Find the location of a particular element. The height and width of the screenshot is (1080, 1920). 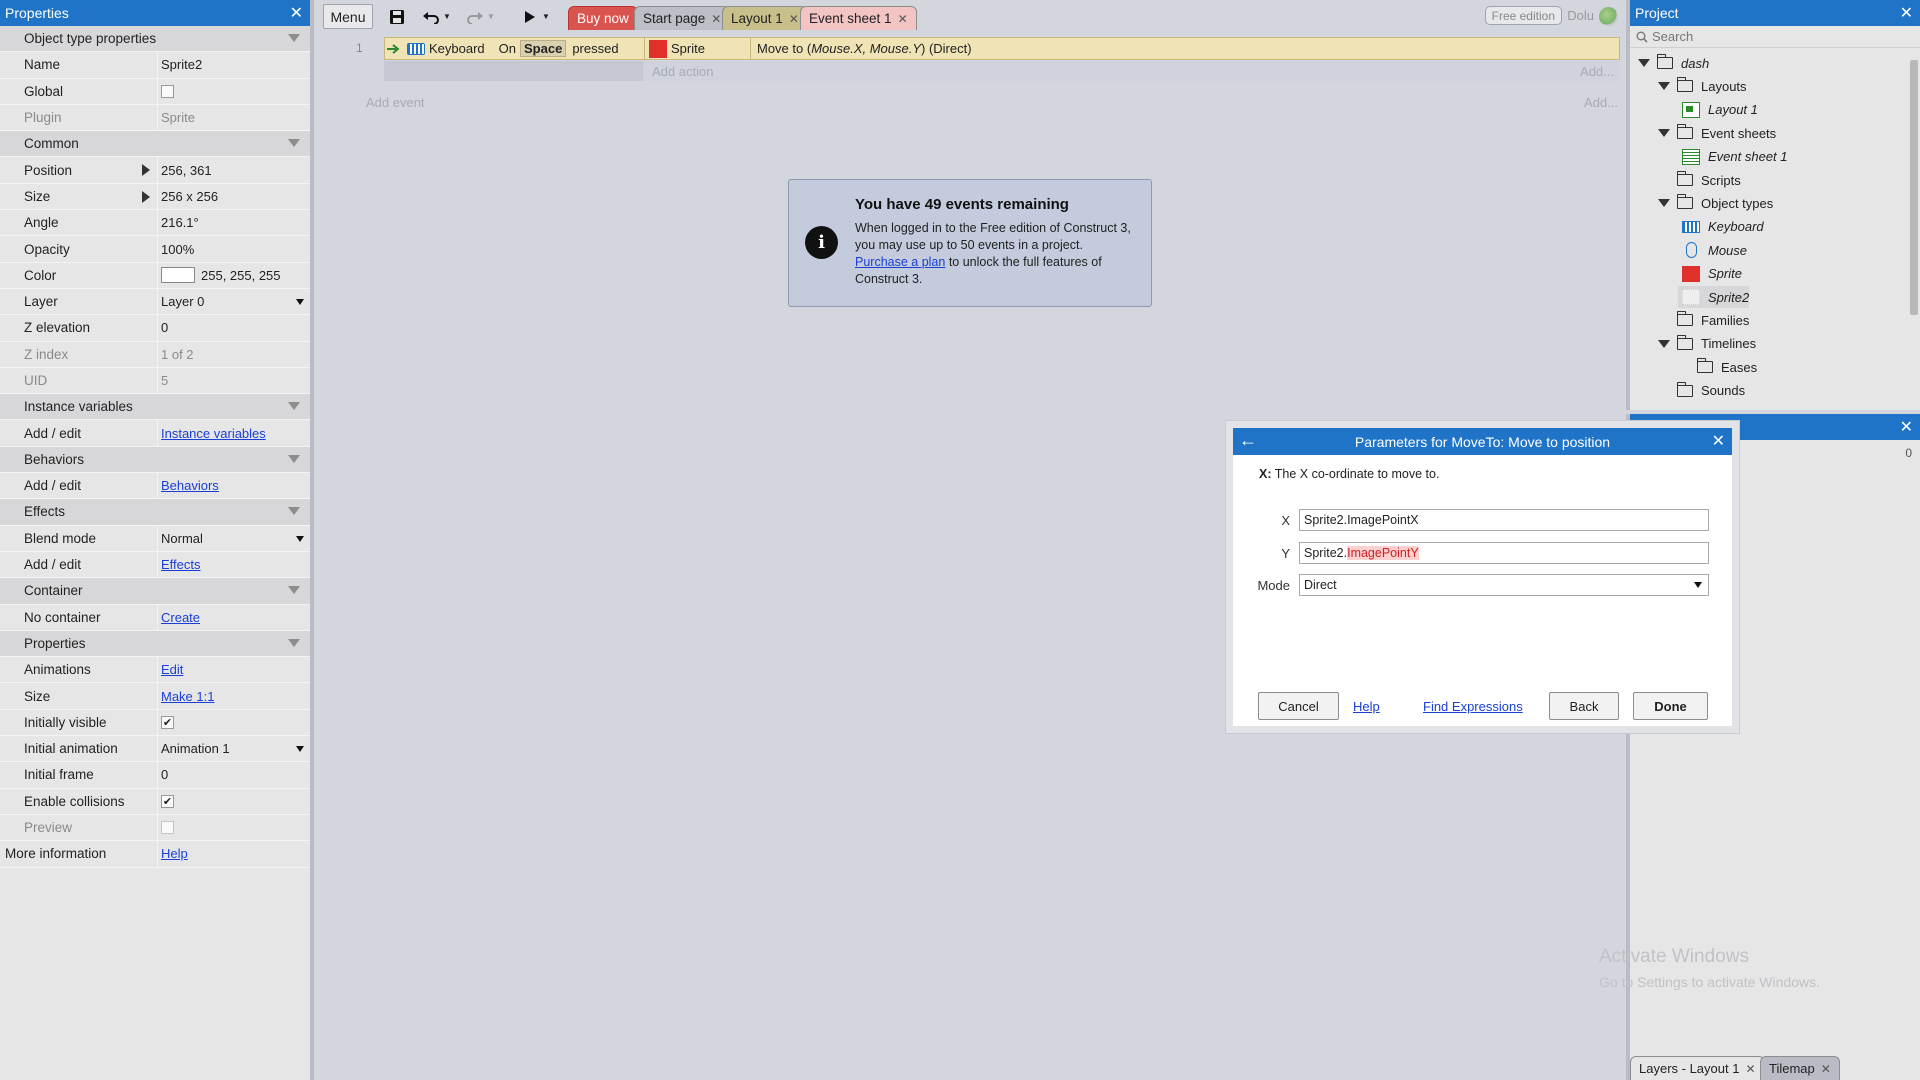

tab-buy-now: Buy now is located at coordinates (603, 18).